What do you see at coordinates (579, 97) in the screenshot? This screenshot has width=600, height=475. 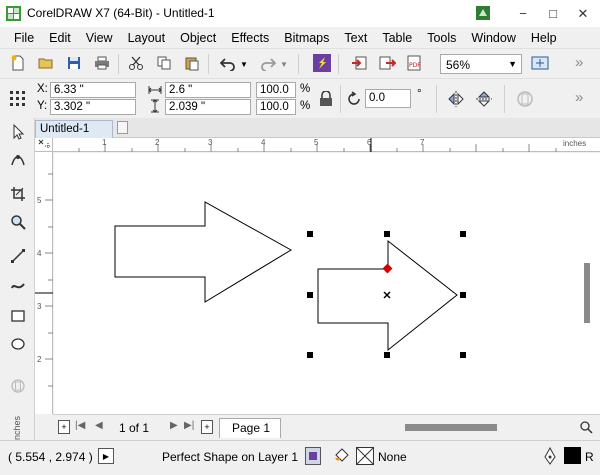 I see `property-bar-overflow-icon: »` at bounding box center [579, 97].